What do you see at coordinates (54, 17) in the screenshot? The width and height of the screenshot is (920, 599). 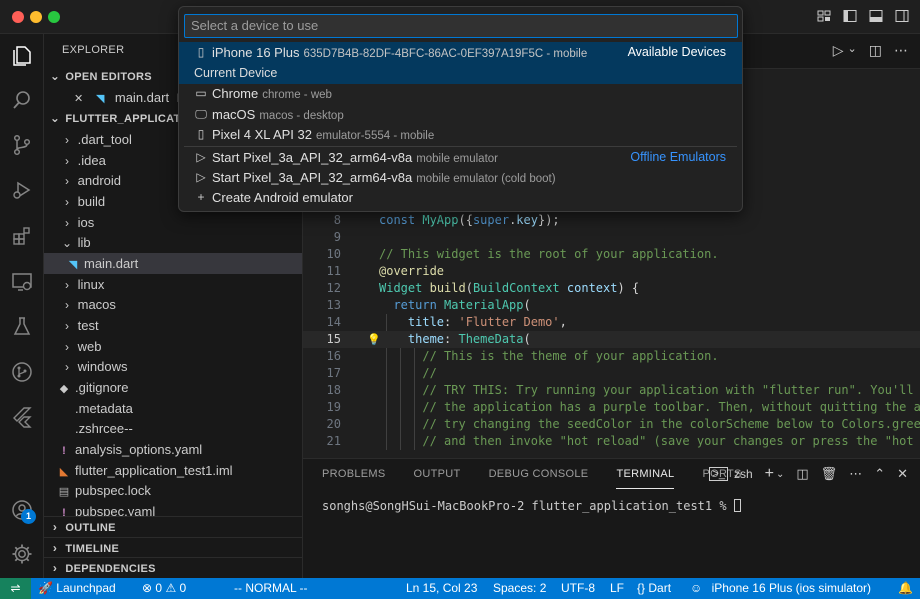 I see `zoom-window-button` at bounding box center [54, 17].